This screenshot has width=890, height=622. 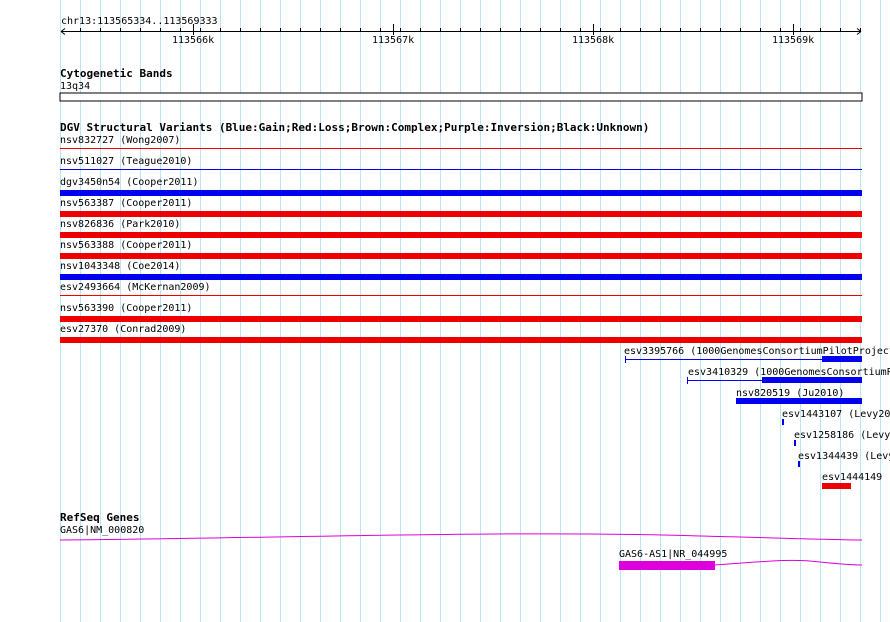 I want to click on refseq-track-title: RefSeq Genes, so click(x=100, y=517).